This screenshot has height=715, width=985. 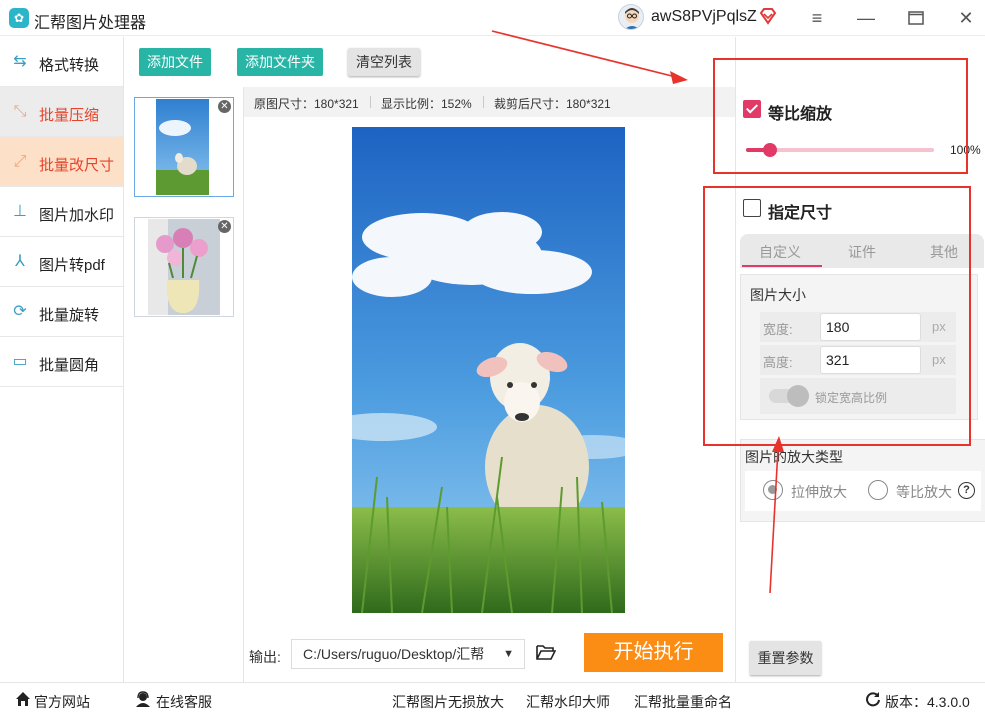 I want to click on footer-link-upscale: 汇帮图片无损放大, so click(x=448, y=702).